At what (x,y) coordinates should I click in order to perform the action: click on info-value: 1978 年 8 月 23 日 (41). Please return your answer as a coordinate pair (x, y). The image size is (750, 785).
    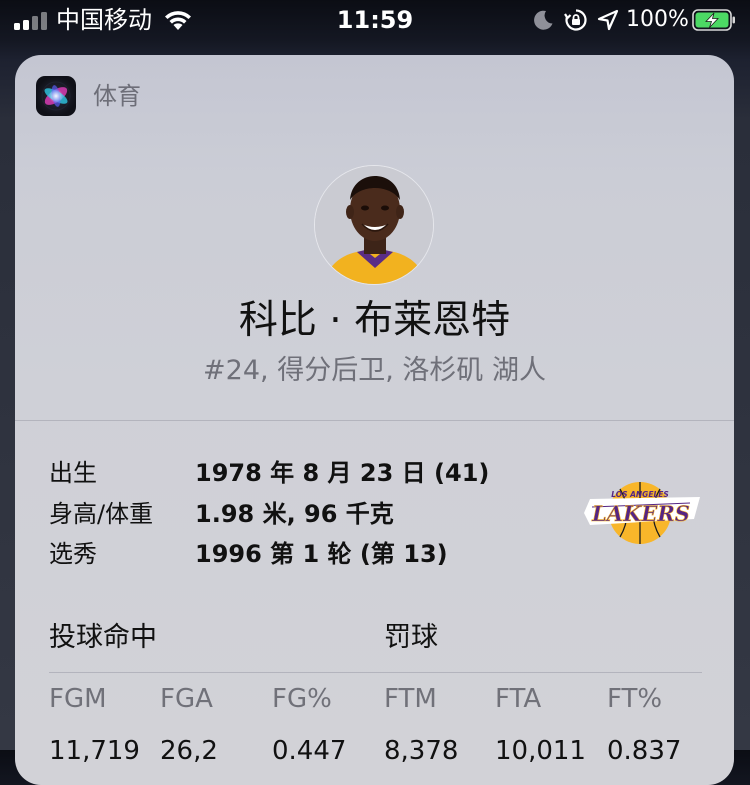
    Looking at the image, I should click on (342, 473).